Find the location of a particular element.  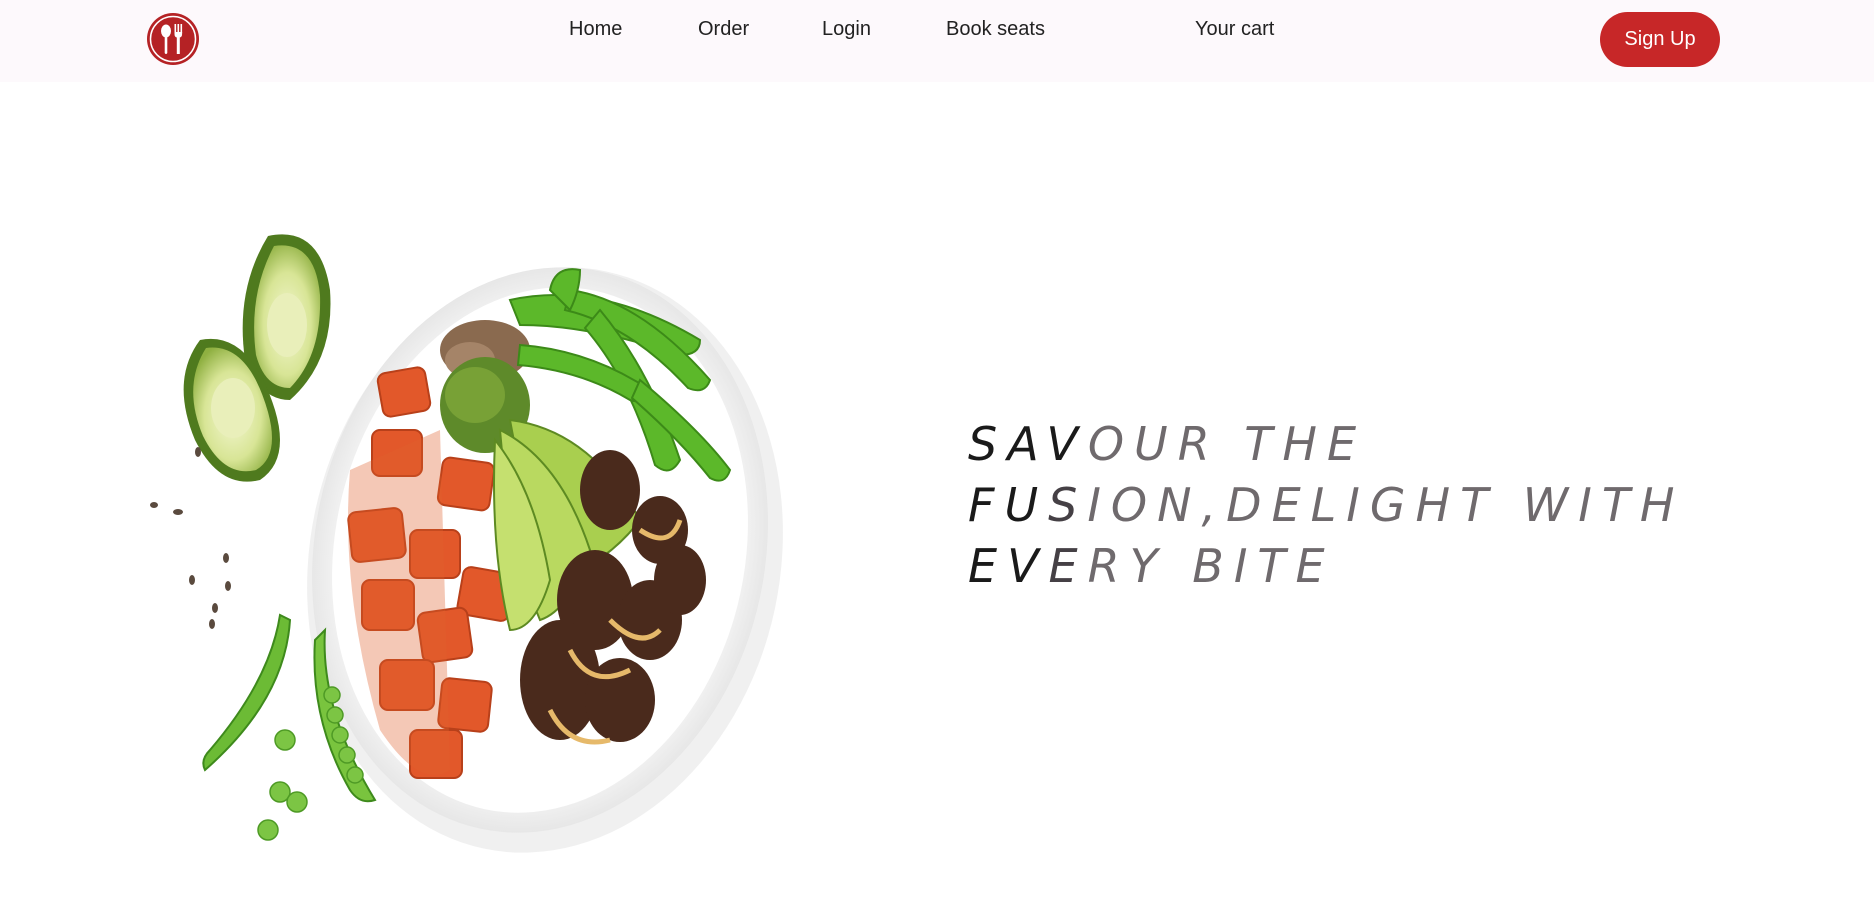

headline-line-1: SAVOUR THE is located at coordinates (1326, 444).